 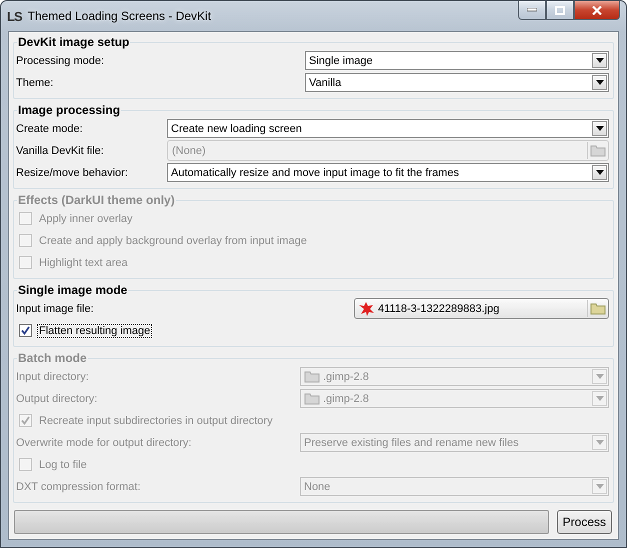 I want to click on app-icon: LS, so click(x=14, y=16).